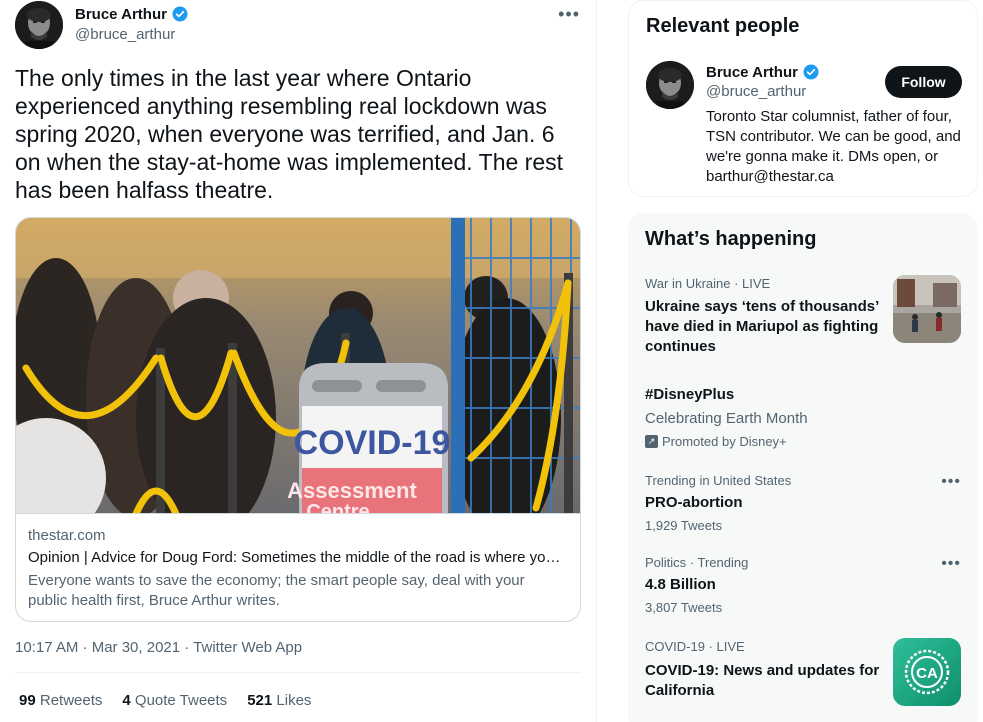  Describe the element at coordinates (697, 562) in the screenshot. I see `trend-meta: Politics · Trending` at that location.